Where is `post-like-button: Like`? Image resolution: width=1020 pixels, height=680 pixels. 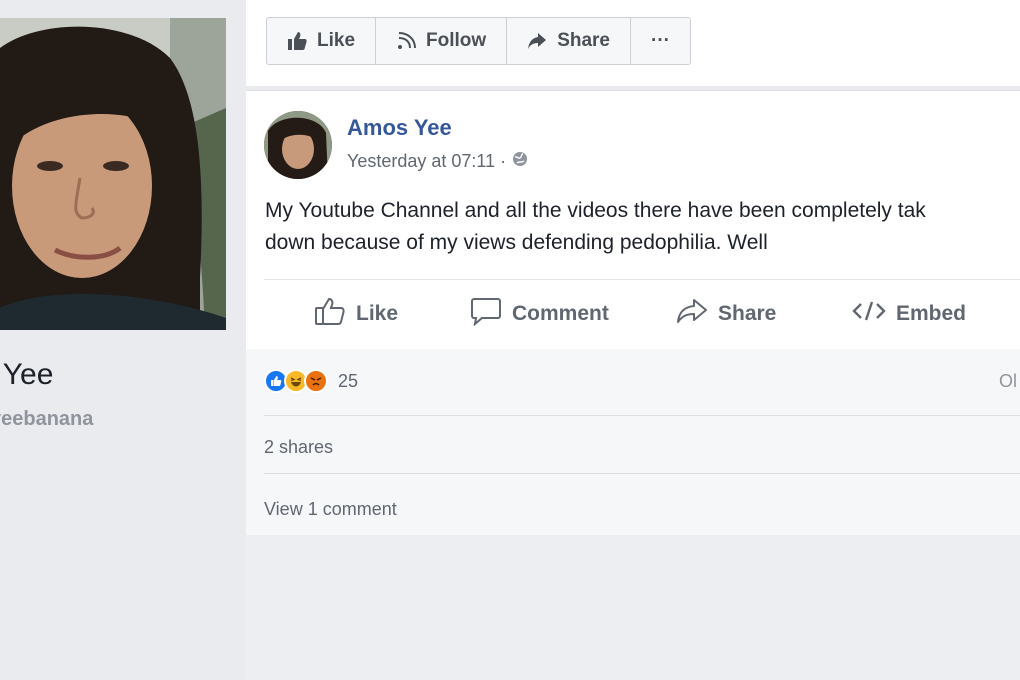 post-like-button: Like is located at coordinates (356, 314).